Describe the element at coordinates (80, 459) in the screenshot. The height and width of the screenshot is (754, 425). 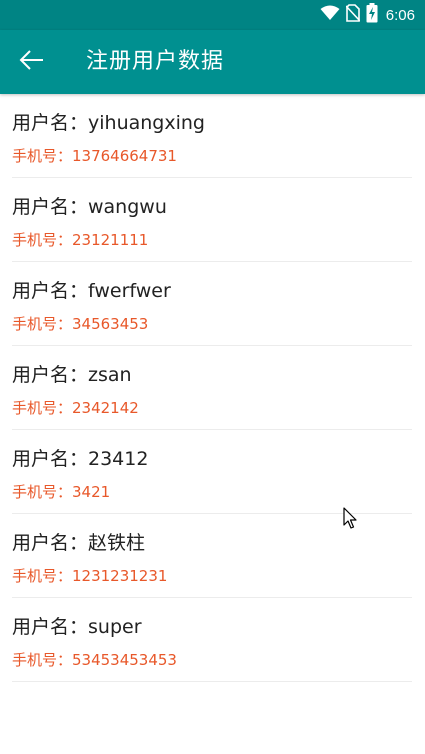
I see `user-name: 用户名：23412` at that location.